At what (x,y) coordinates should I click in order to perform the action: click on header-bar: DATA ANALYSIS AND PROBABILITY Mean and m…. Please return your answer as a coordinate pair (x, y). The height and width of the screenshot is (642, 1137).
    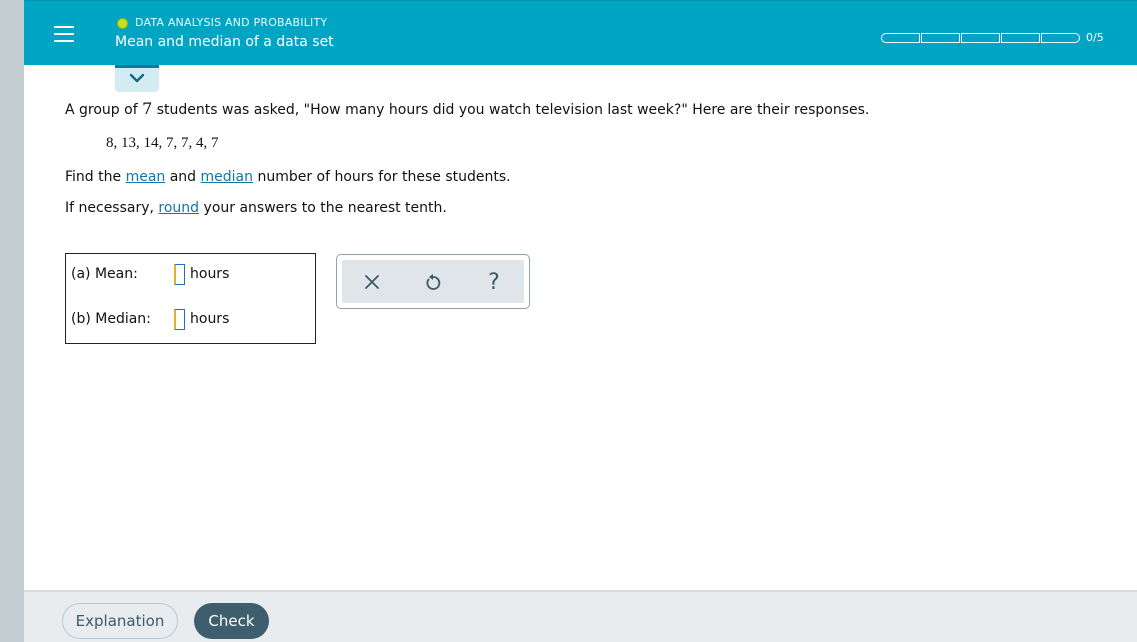
    Looking at the image, I should click on (580, 32).